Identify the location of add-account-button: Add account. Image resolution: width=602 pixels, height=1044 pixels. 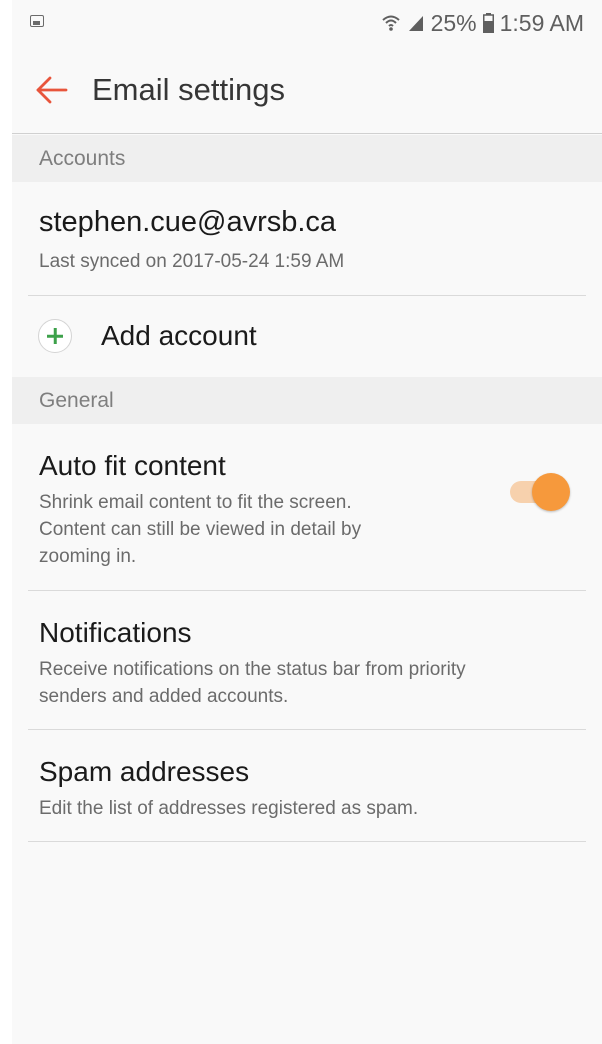
(307, 336).